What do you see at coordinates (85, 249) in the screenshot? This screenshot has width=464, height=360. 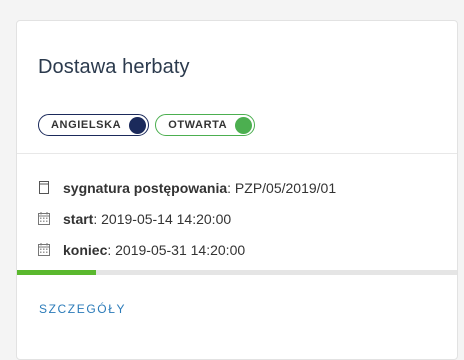 I see `end-label: koniec` at bounding box center [85, 249].